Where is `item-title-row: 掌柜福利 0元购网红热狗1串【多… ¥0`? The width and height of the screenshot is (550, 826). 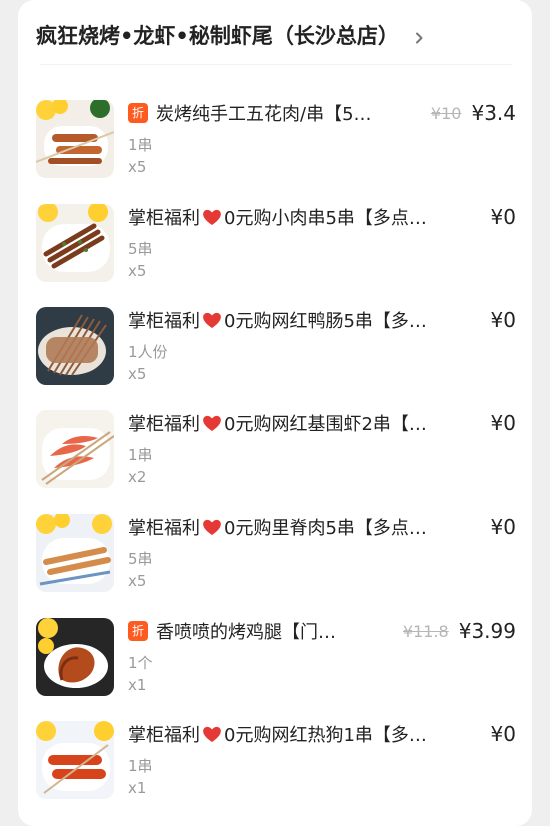
item-title-row: 掌柜福利 0元购网红热狗1串【多… ¥0 is located at coordinates (322, 734).